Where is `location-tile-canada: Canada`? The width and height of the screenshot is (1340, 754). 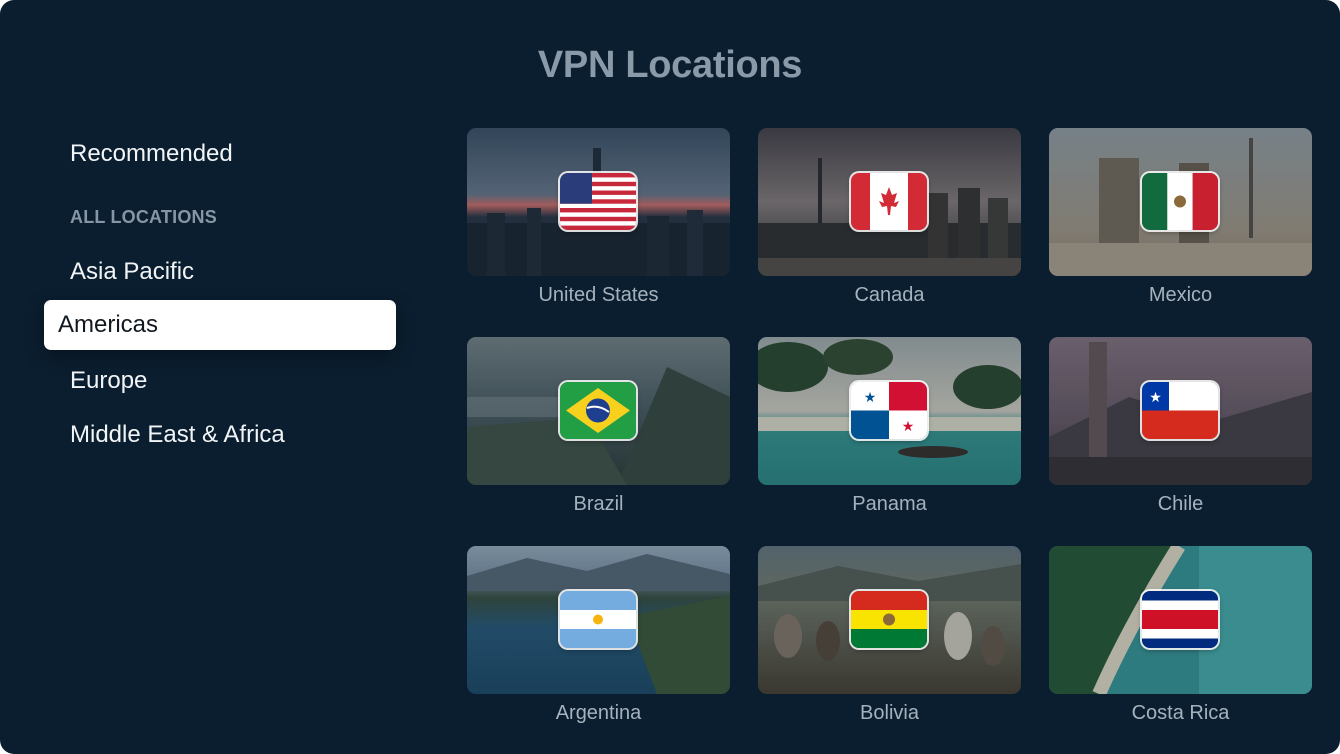 location-tile-canada: Canada is located at coordinates (889, 217).